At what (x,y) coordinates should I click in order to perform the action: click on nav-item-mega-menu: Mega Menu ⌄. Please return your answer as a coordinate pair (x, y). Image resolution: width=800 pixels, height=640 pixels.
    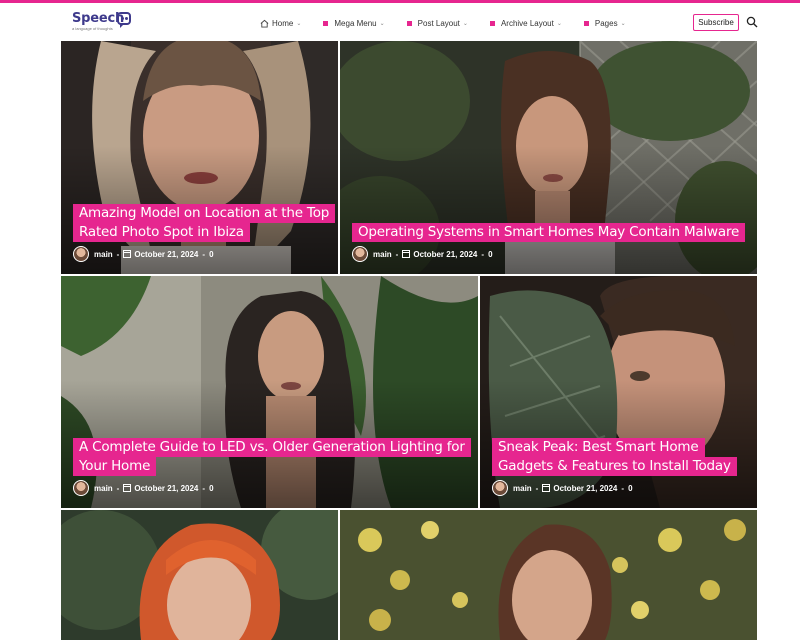
    Looking at the image, I should click on (354, 23).